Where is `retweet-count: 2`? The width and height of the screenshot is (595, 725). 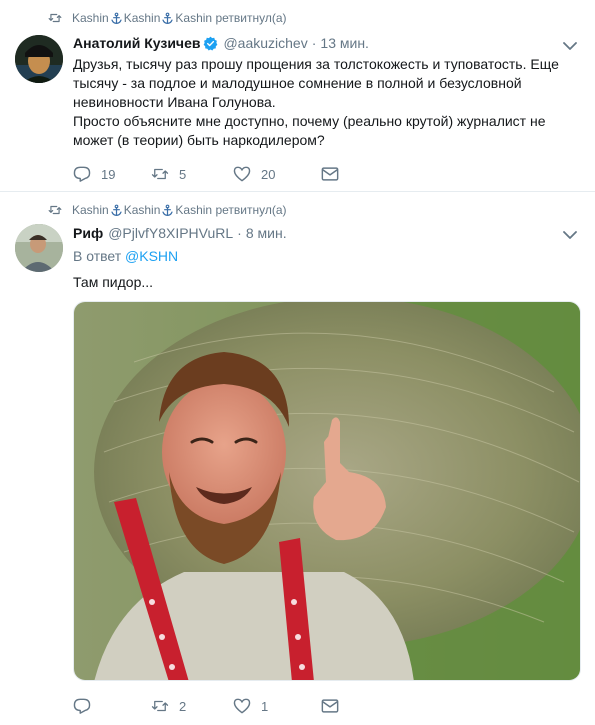
retweet-count: 2 is located at coordinates (183, 706).